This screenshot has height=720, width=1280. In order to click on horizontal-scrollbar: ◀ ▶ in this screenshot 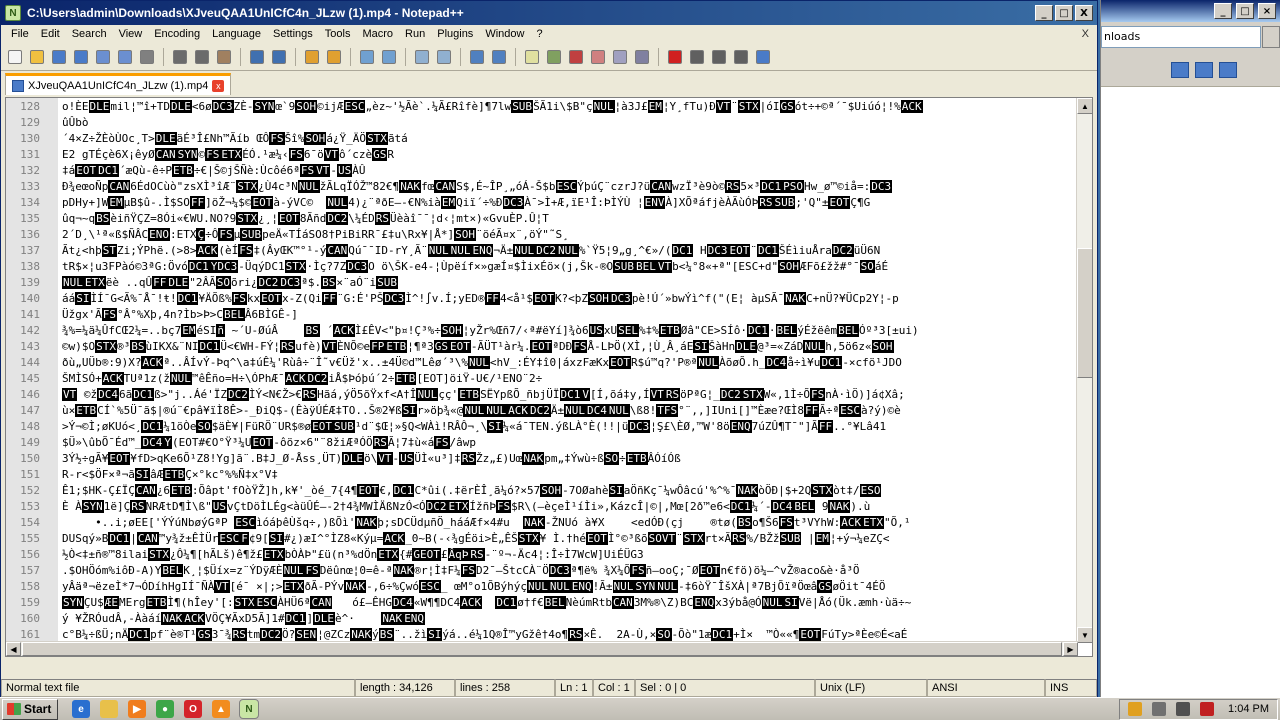, I will do `click(542, 648)`.